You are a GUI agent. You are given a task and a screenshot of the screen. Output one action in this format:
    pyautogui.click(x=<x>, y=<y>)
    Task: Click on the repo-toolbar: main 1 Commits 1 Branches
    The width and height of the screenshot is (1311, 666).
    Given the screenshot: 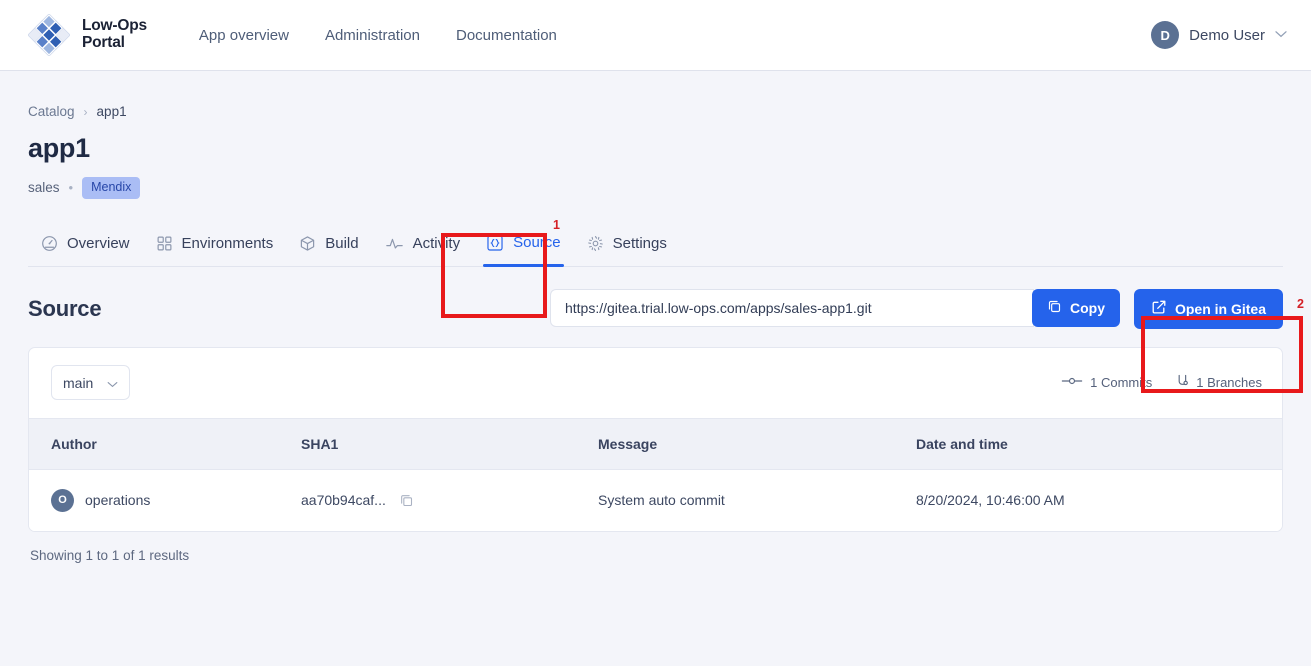 What is the action you would take?
    pyautogui.click(x=655, y=383)
    